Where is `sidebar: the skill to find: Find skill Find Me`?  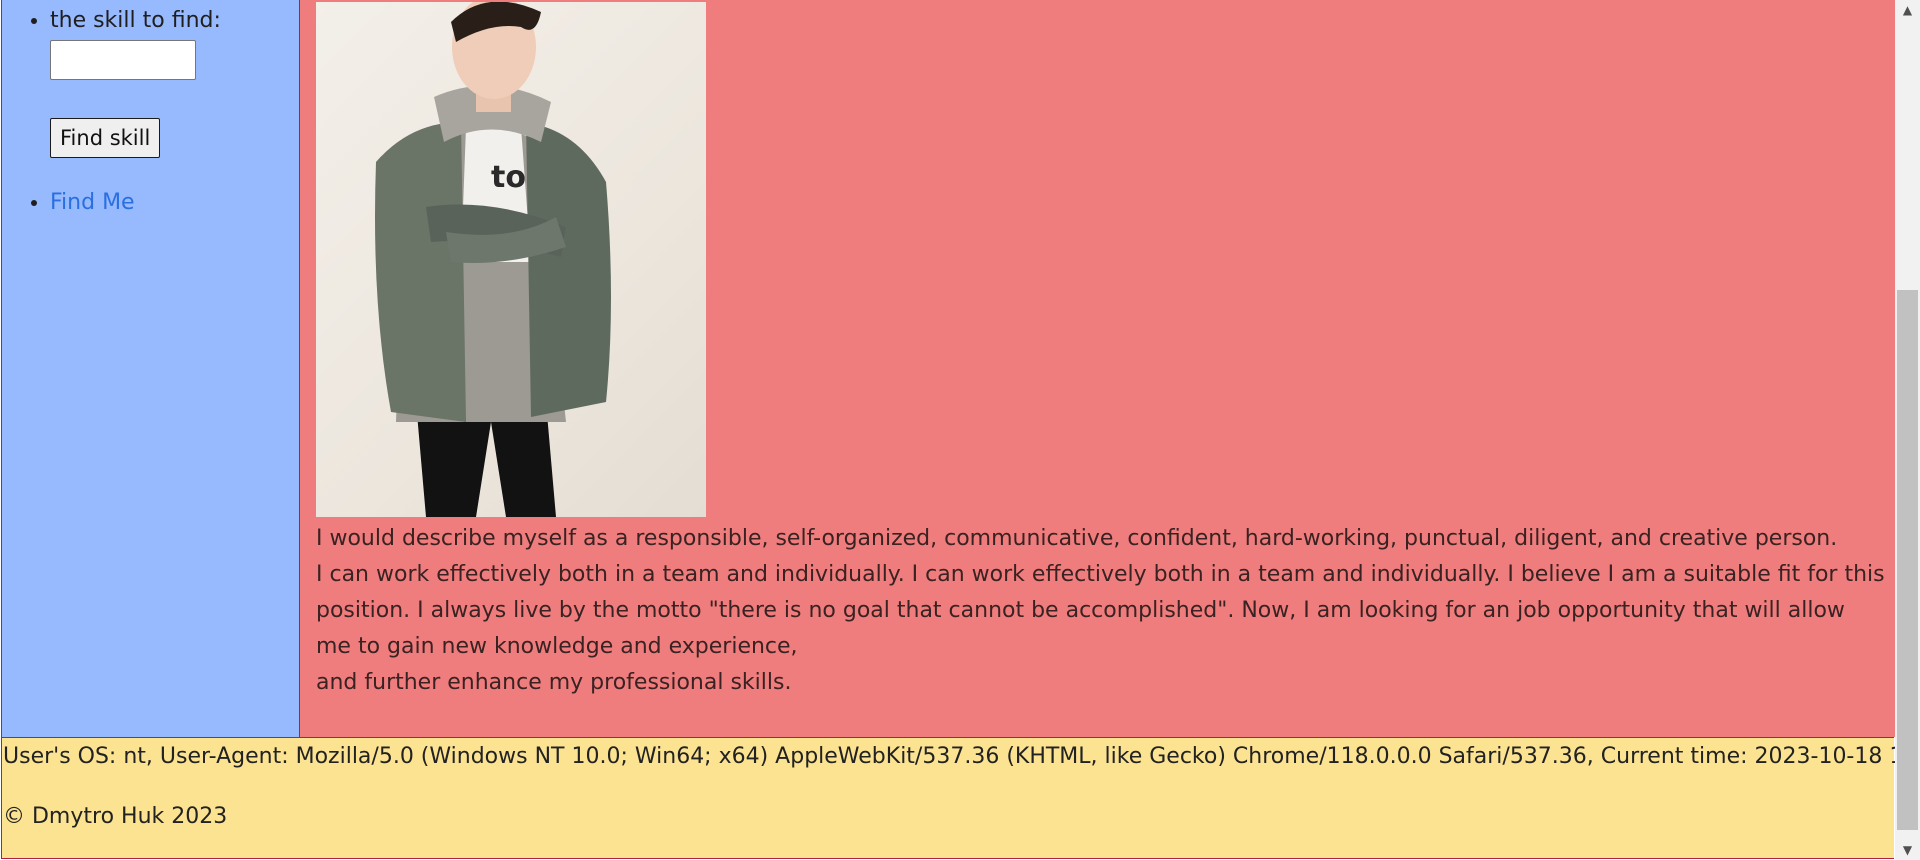
sidebar: the skill to find: Find skill Find Me is located at coordinates (150, 368).